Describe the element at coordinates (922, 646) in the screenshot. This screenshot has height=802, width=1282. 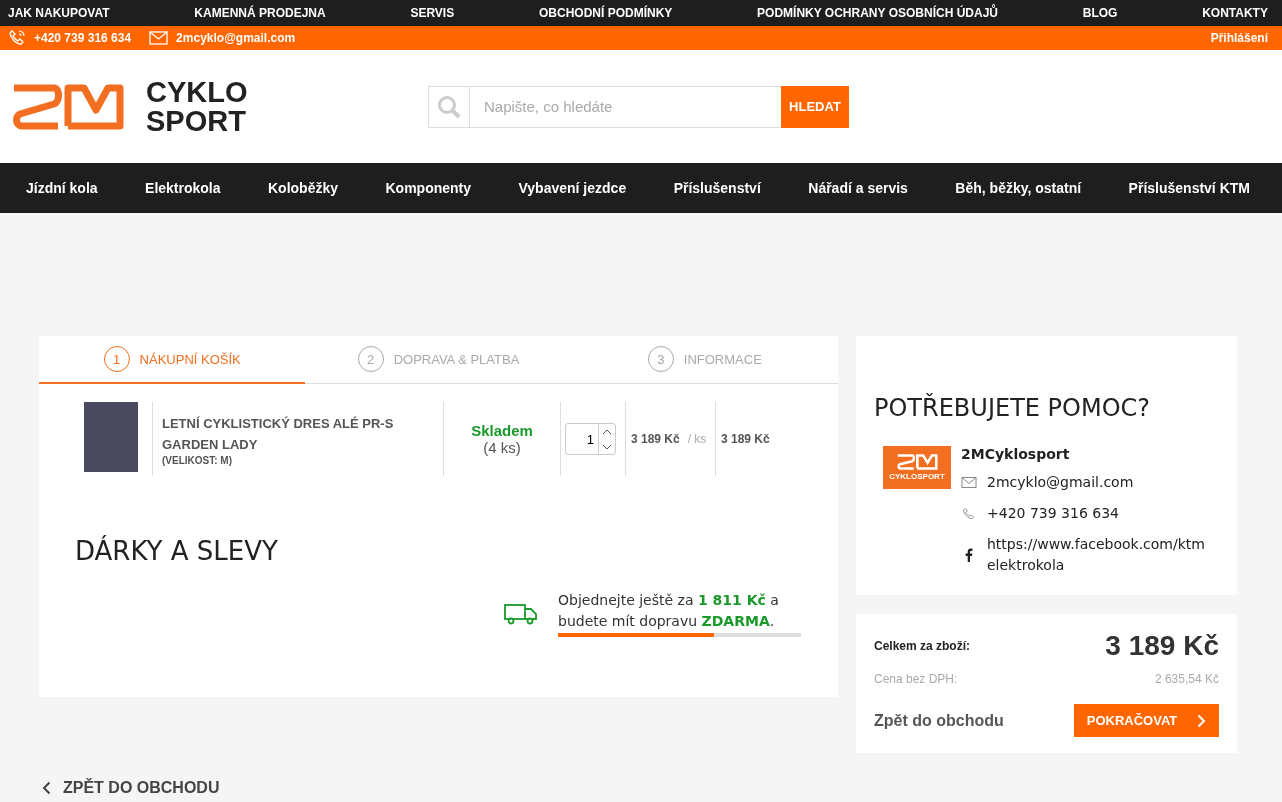
I see `total-label: Celkem za zboží:` at that location.